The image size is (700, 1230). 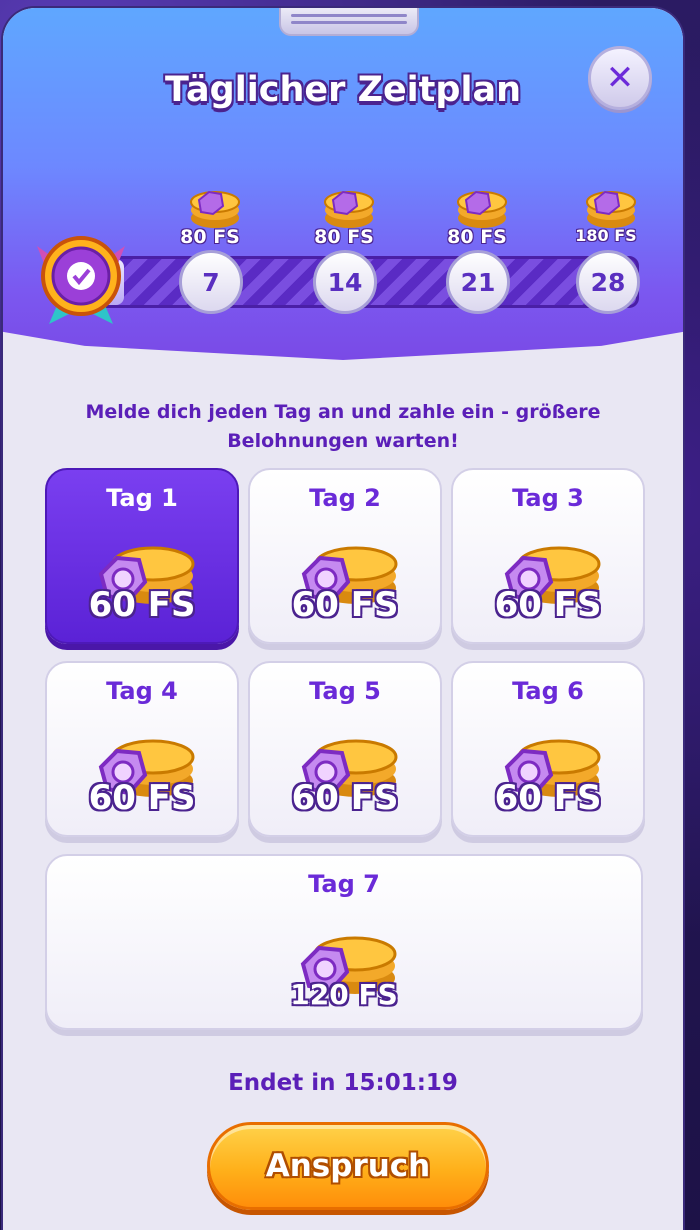 What do you see at coordinates (478, 282) in the screenshot?
I see `milestone-day-21: 21` at bounding box center [478, 282].